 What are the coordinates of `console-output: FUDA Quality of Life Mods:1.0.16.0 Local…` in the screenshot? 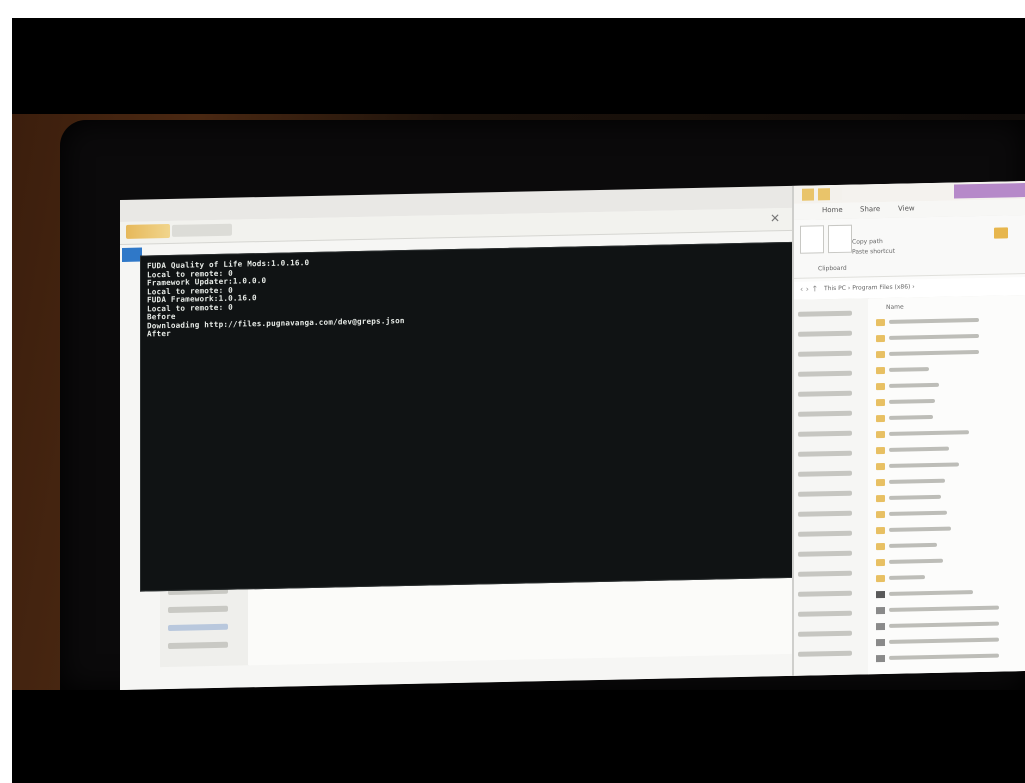 It's located at (276, 298).